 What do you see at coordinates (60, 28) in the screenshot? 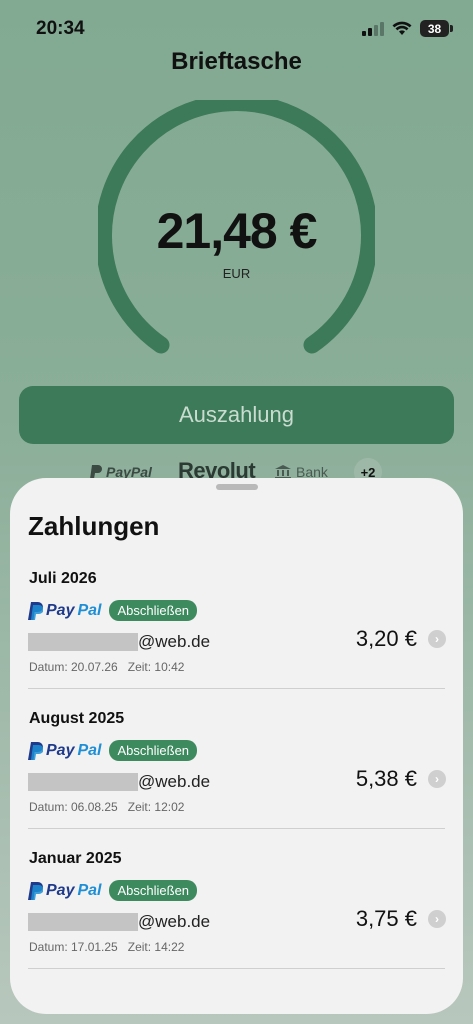
I see `status-time: 20:34` at bounding box center [60, 28].